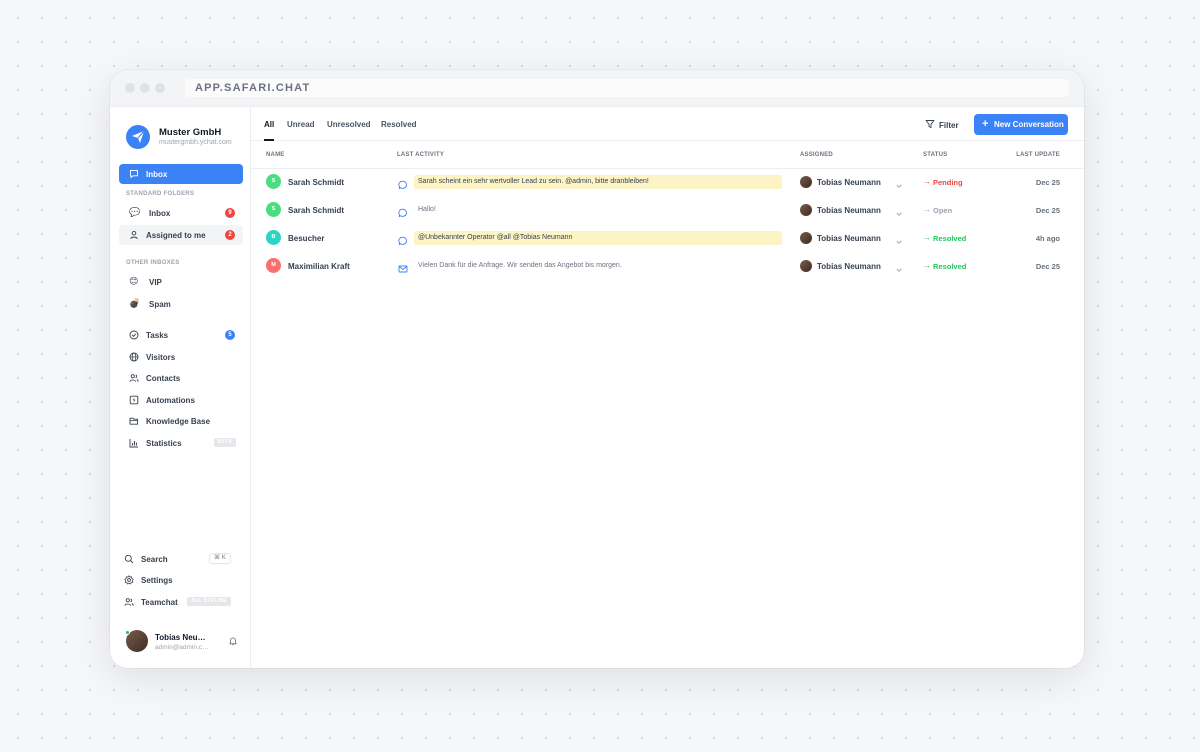 The image size is (1200, 752). I want to click on org-name: Muster GmbH, so click(190, 132).